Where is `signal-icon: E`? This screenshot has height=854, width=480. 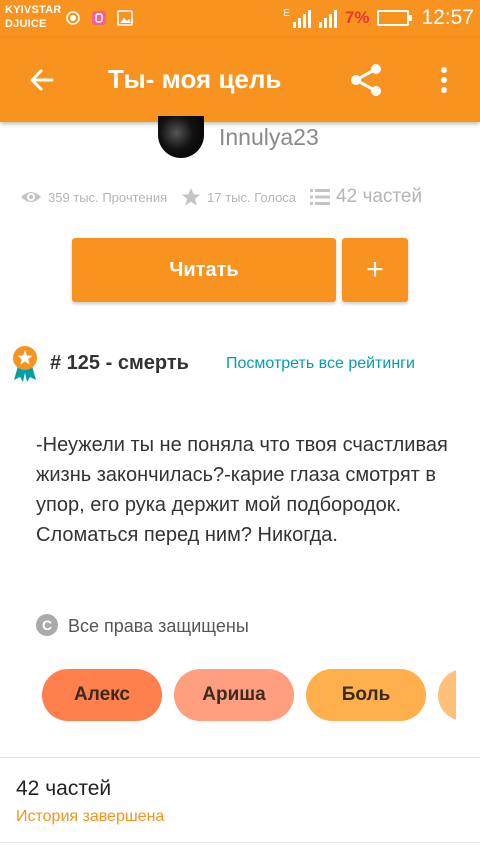 signal-icon: E is located at coordinates (297, 18).